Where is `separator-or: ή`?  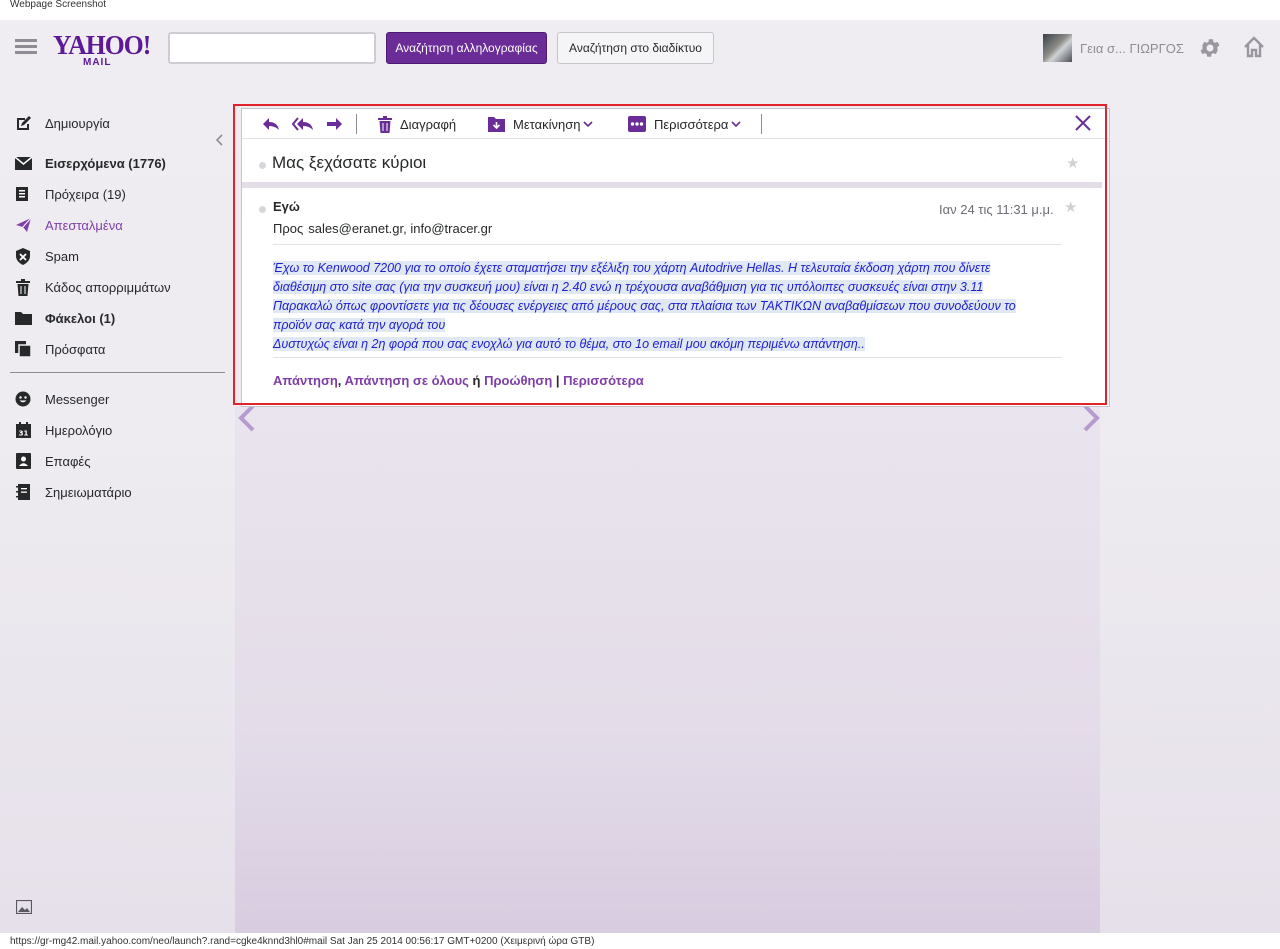 separator-or: ή is located at coordinates (476, 380).